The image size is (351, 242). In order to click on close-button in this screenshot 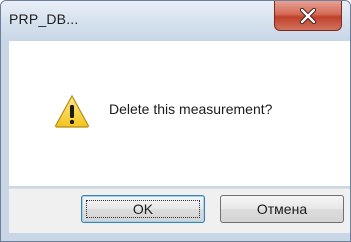, I will do `click(308, 16)`.